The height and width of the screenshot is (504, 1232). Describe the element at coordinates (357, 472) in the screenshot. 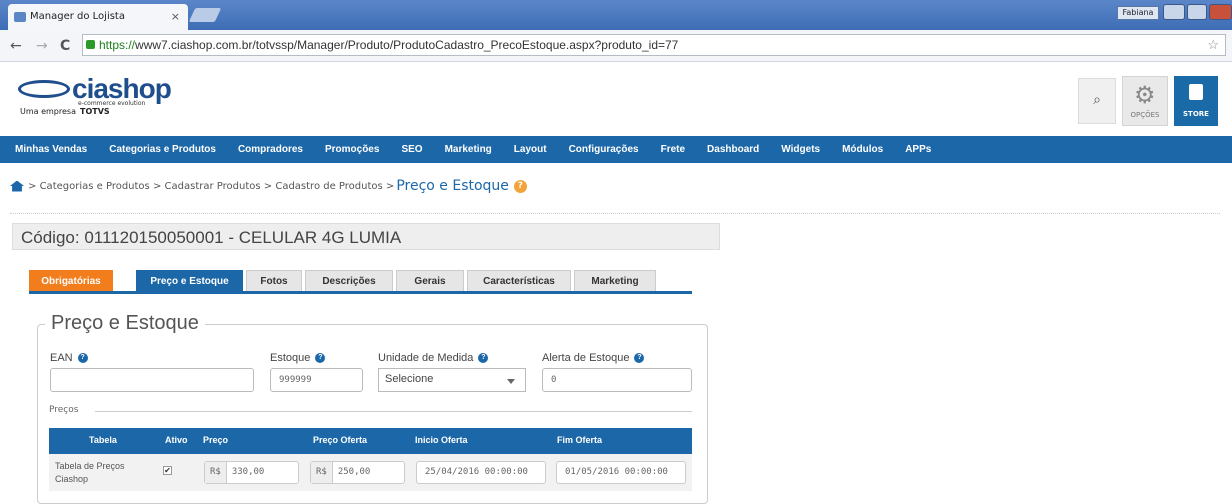

I see `preco-oferta-input: R$ 250,00` at that location.